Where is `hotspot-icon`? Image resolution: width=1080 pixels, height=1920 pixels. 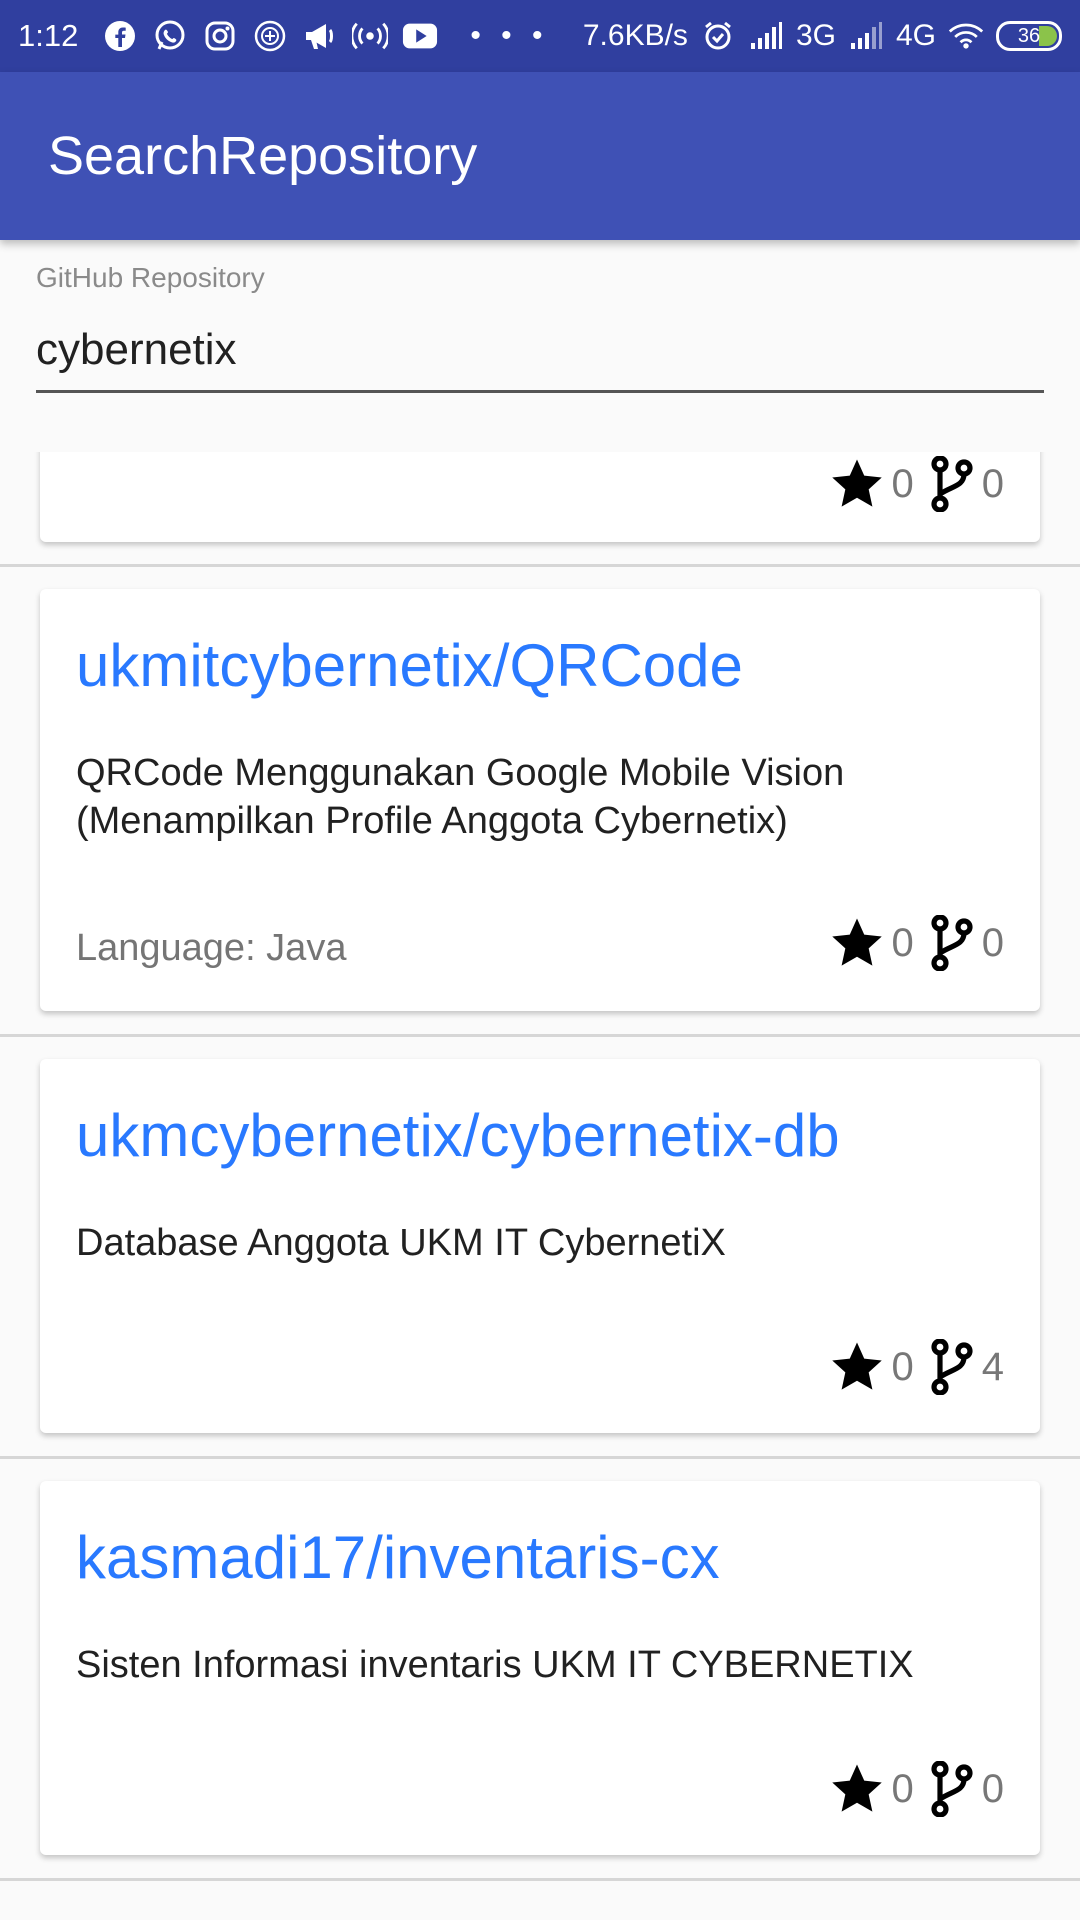
hotspot-icon is located at coordinates (370, 36).